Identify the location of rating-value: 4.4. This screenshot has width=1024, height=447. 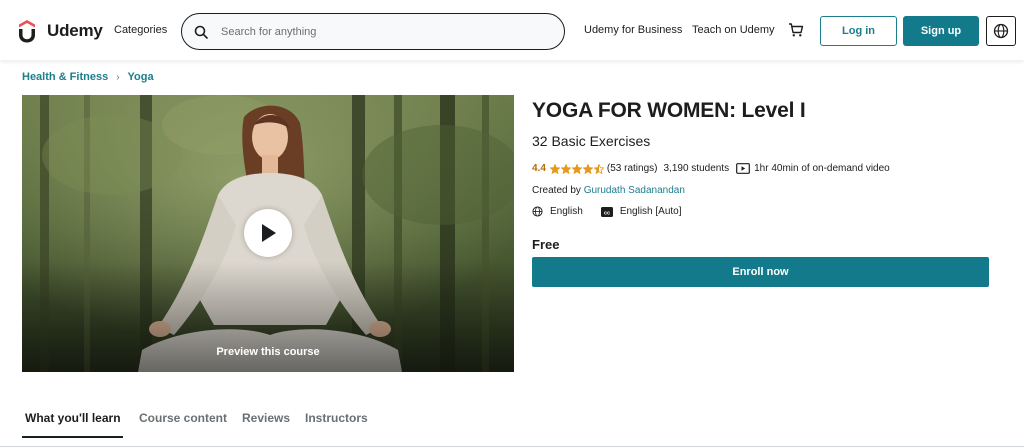
(539, 168).